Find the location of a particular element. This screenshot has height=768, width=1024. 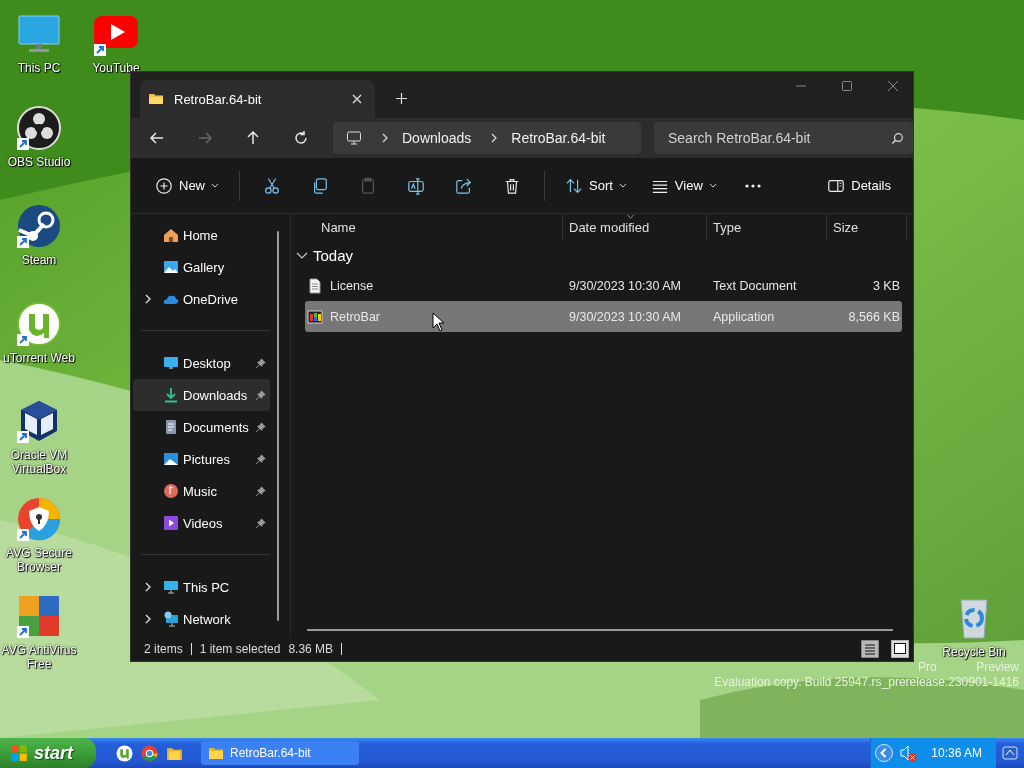

sidebar-item: Downloads is located at coordinates (201, 395).